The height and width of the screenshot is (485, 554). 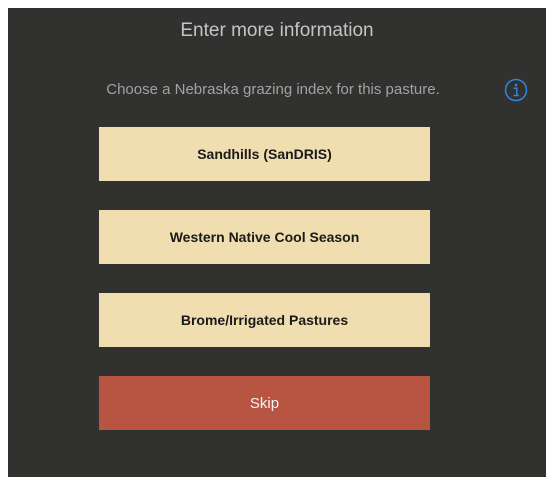 What do you see at coordinates (264, 154) in the screenshot?
I see `sandhills-option-button: Sandhills (SanDRIS)` at bounding box center [264, 154].